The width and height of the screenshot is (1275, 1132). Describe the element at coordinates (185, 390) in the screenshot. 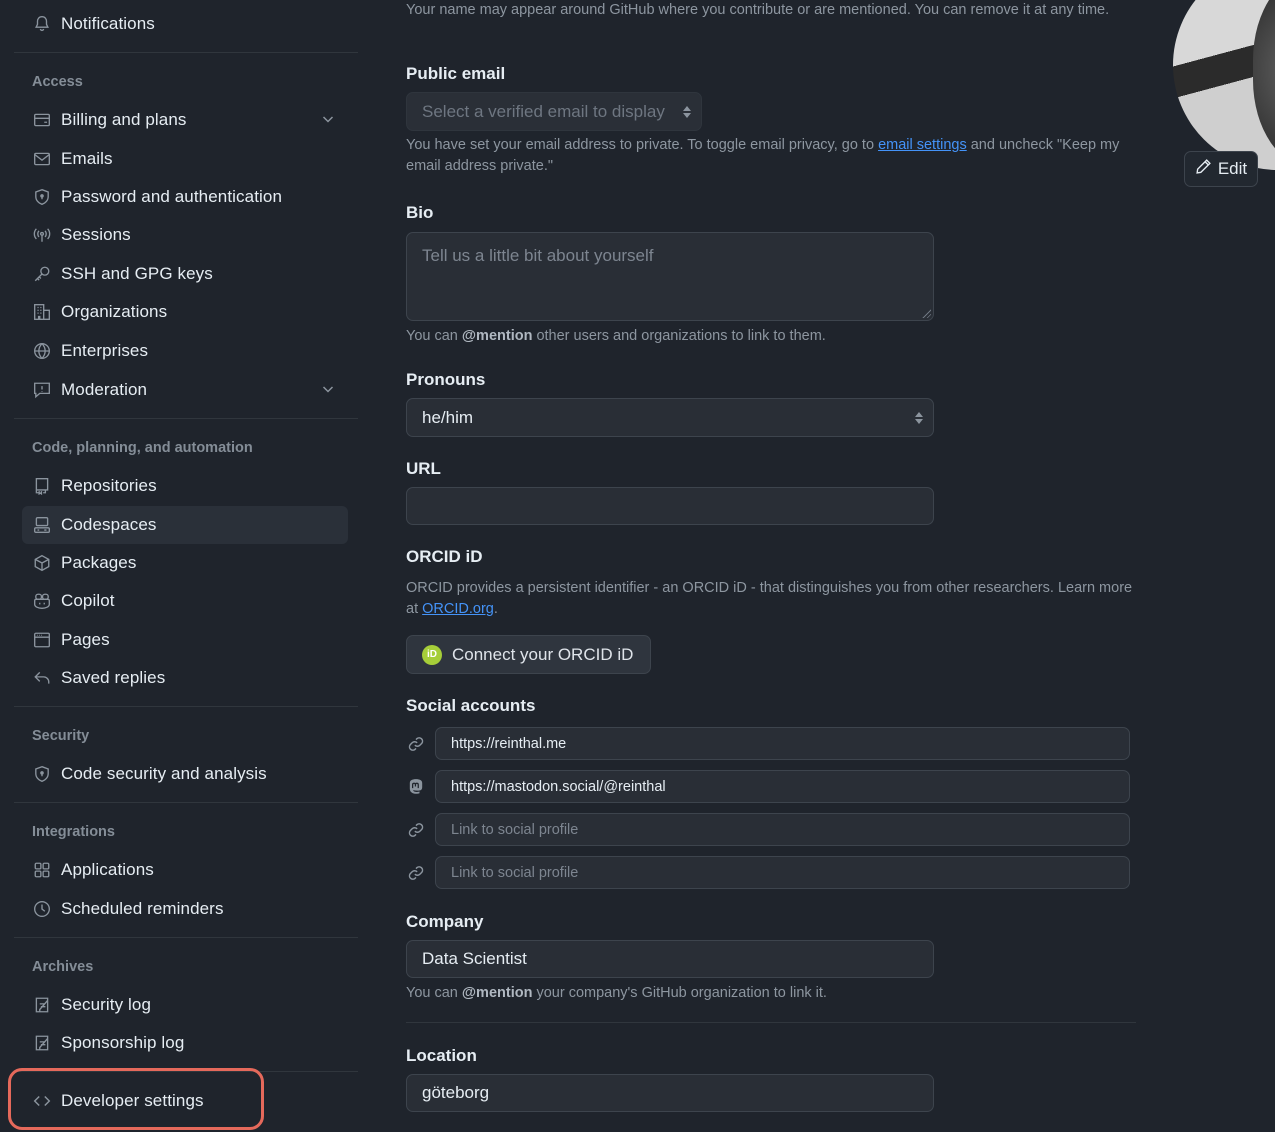

I see `sidebar-item-moderation: Moderation` at that location.